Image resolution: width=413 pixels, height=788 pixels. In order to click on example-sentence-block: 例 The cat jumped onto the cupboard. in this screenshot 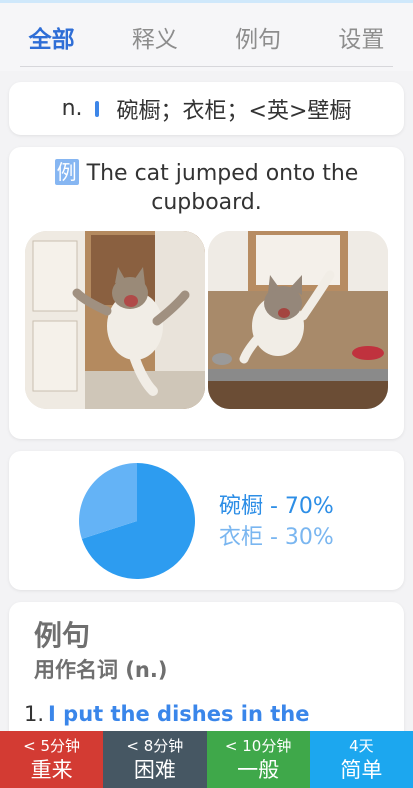, I will do `click(206, 188)`.